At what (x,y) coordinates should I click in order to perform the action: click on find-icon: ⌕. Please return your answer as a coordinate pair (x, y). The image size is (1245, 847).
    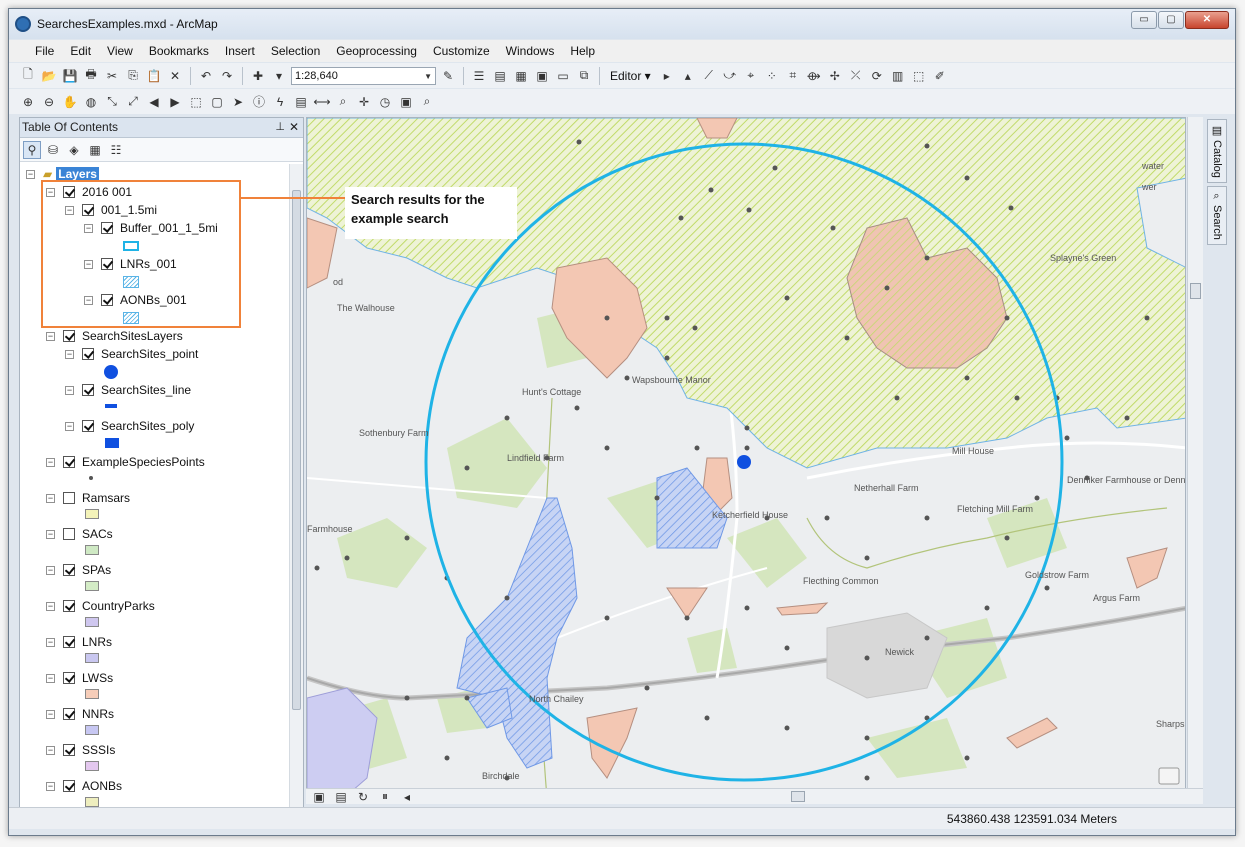
    Looking at the image, I should click on (343, 102).